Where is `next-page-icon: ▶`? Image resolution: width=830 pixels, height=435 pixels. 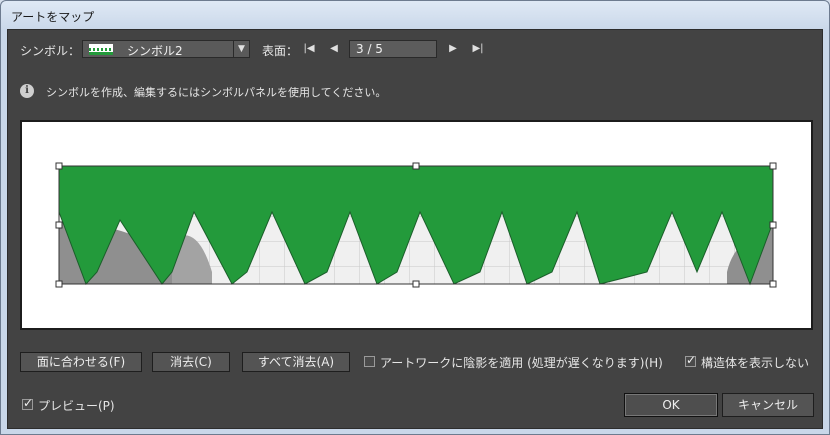 next-page-icon: ▶ is located at coordinates (453, 49).